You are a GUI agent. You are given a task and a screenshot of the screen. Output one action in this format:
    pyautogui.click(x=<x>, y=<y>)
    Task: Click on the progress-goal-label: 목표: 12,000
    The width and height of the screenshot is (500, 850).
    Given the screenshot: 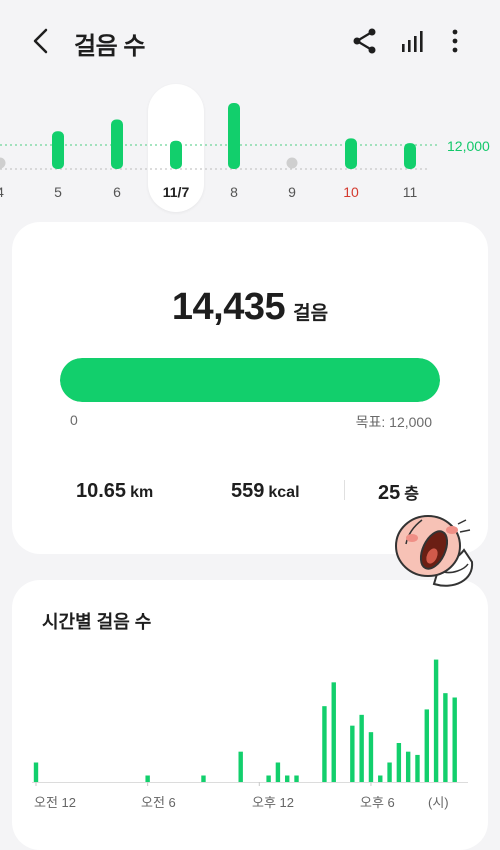 What is the action you would take?
    pyautogui.click(x=393, y=422)
    